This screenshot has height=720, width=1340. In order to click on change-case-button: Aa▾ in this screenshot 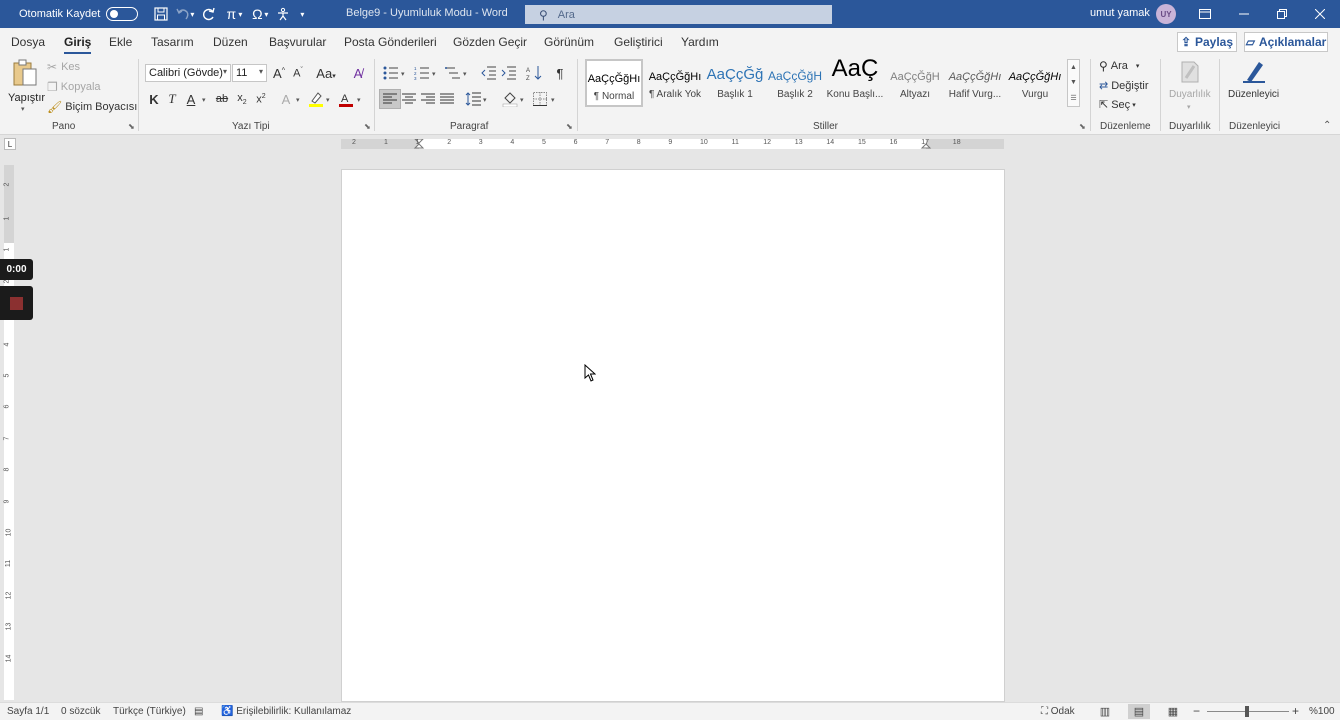, I will do `click(326, 73)`.